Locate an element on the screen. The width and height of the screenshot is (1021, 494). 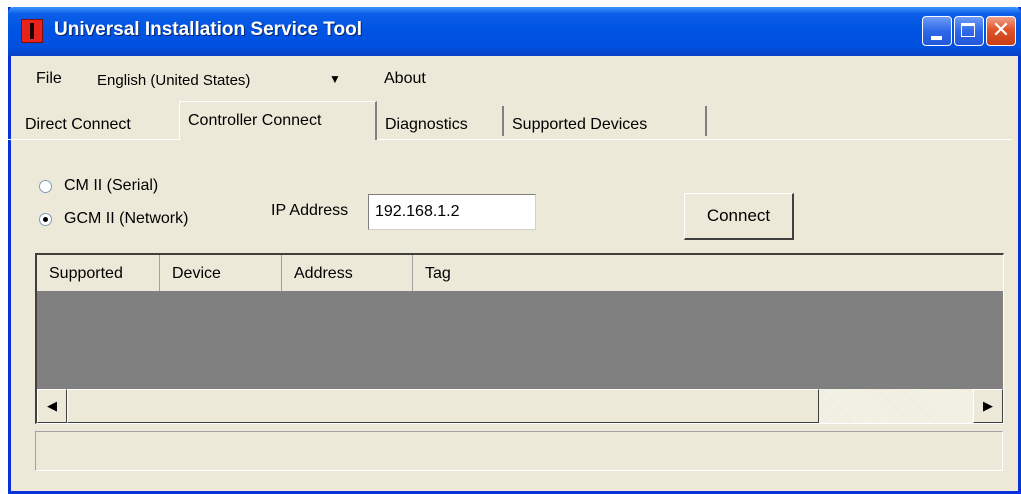
column-label: Device is located at coordinates (196, 273).